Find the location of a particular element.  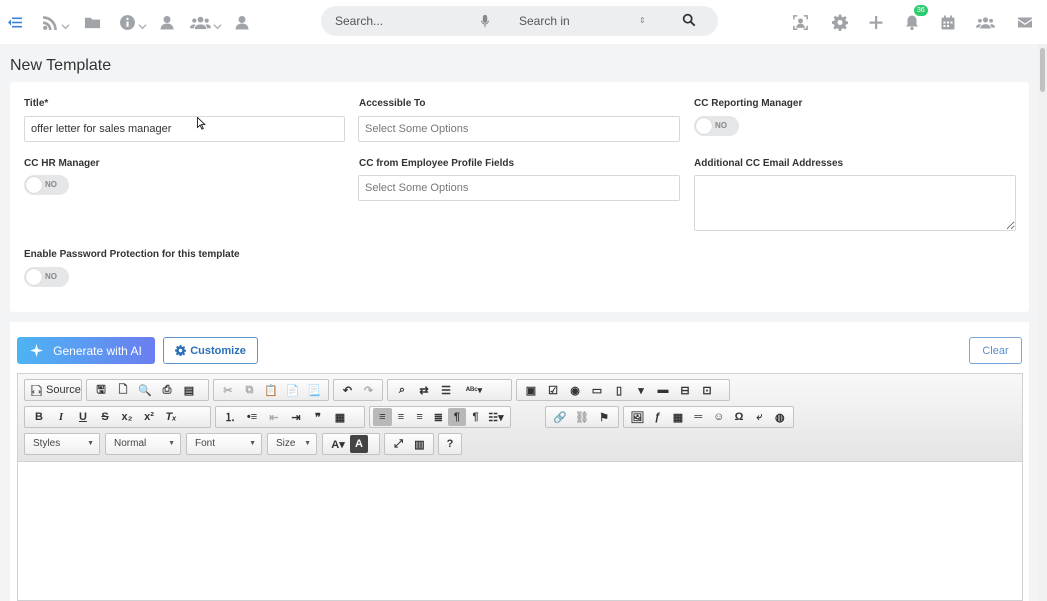

italic-icon: I is located at coordinates (61, 417).